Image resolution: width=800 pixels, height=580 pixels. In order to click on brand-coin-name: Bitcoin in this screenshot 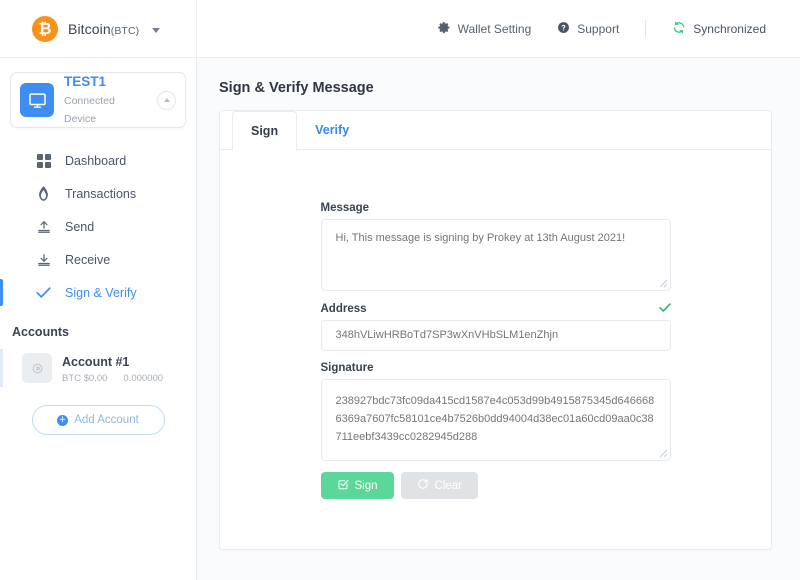, I will do `click(89, 28)`.